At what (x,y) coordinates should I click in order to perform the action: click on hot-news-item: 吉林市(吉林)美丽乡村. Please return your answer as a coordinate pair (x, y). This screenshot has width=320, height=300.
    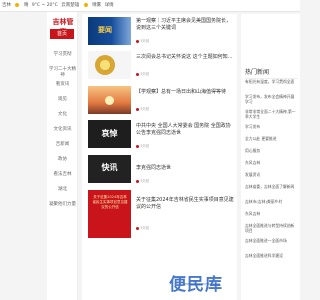
    Looking at the image, I should click on (271, 201).